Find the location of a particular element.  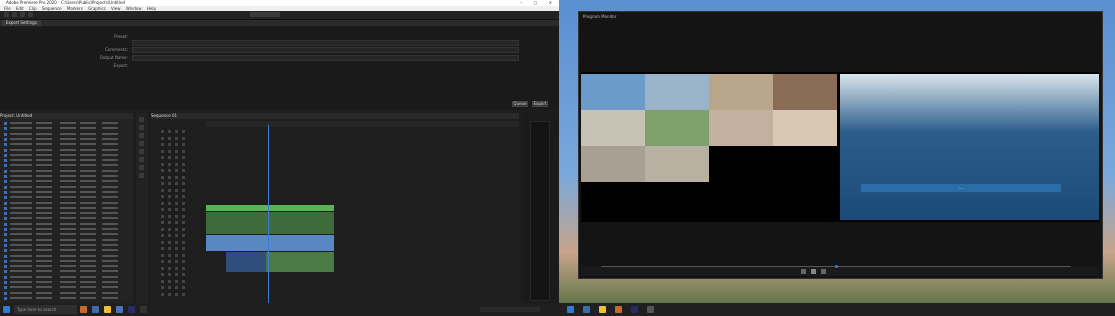

preset-field is located at coordinates (325, 43).